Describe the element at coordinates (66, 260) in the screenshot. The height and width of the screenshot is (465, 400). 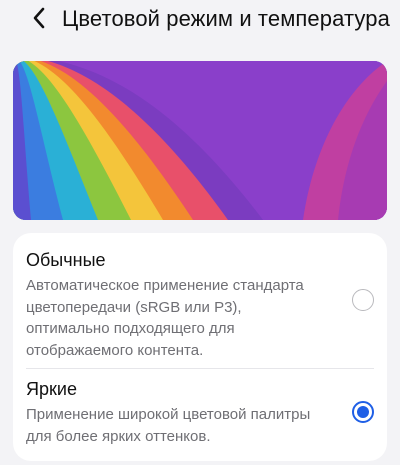
I see `mode-title: Обычные` at that location.